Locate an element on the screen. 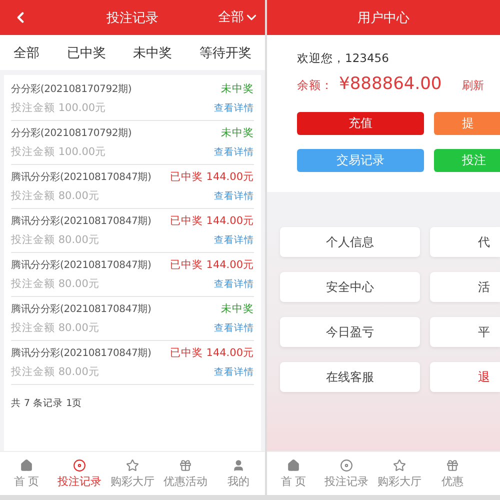 This screenshot has width=500, height=500. filter-dropdown: 全部 is located at coordinates (238, 17).